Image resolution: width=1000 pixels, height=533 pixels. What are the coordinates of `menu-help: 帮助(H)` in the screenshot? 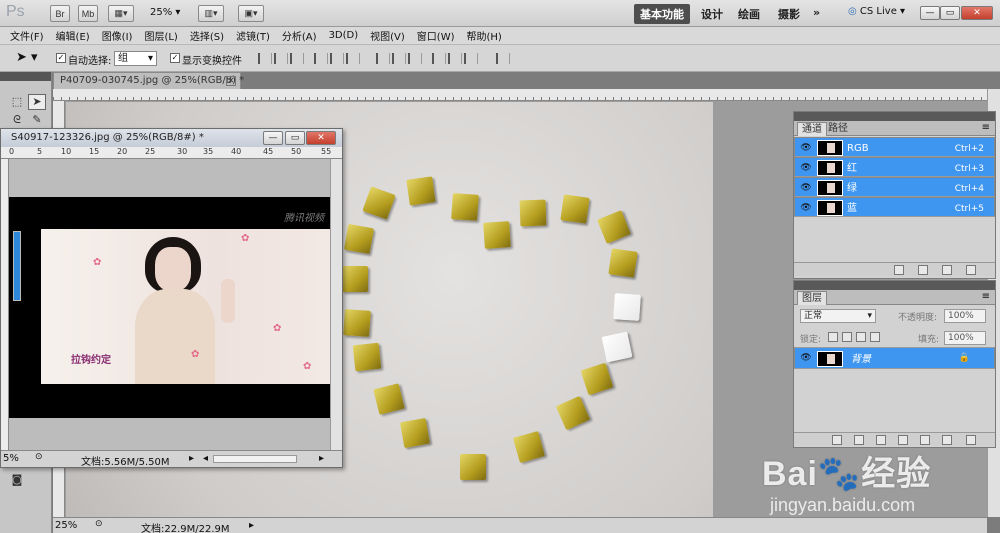 It's located at (484, 35).